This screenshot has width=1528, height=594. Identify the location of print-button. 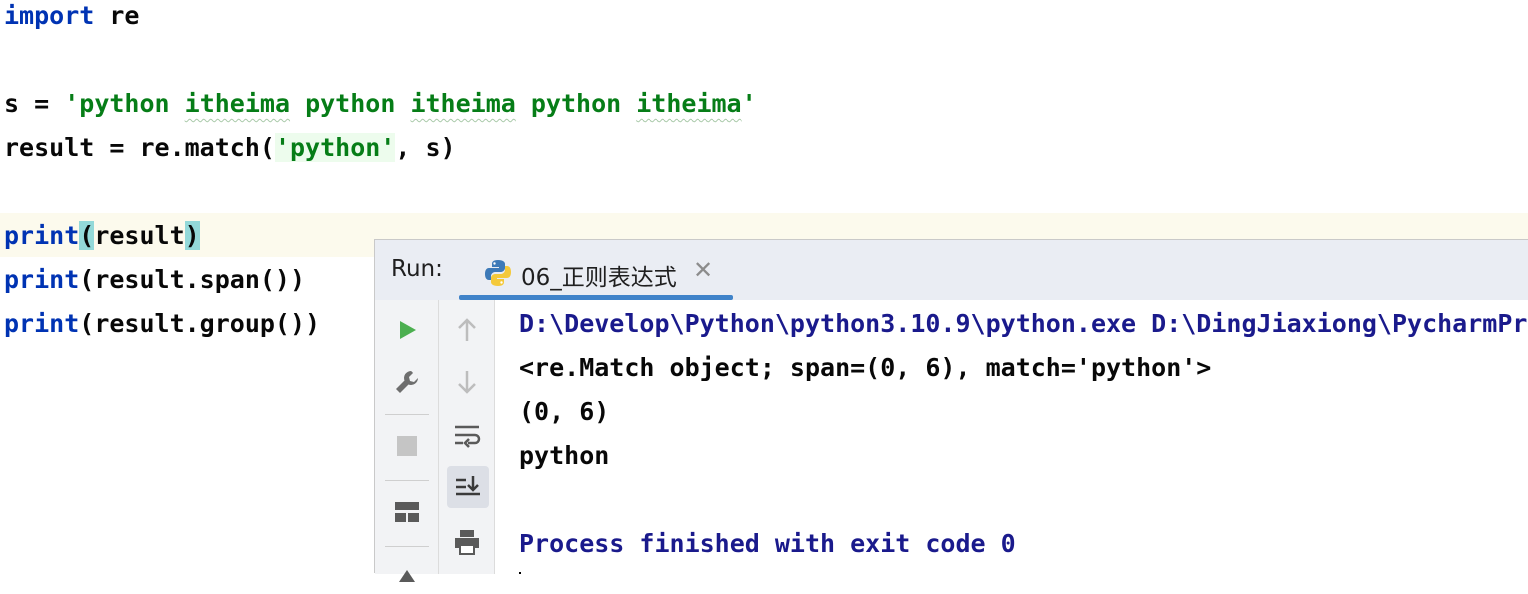
(467, 542).